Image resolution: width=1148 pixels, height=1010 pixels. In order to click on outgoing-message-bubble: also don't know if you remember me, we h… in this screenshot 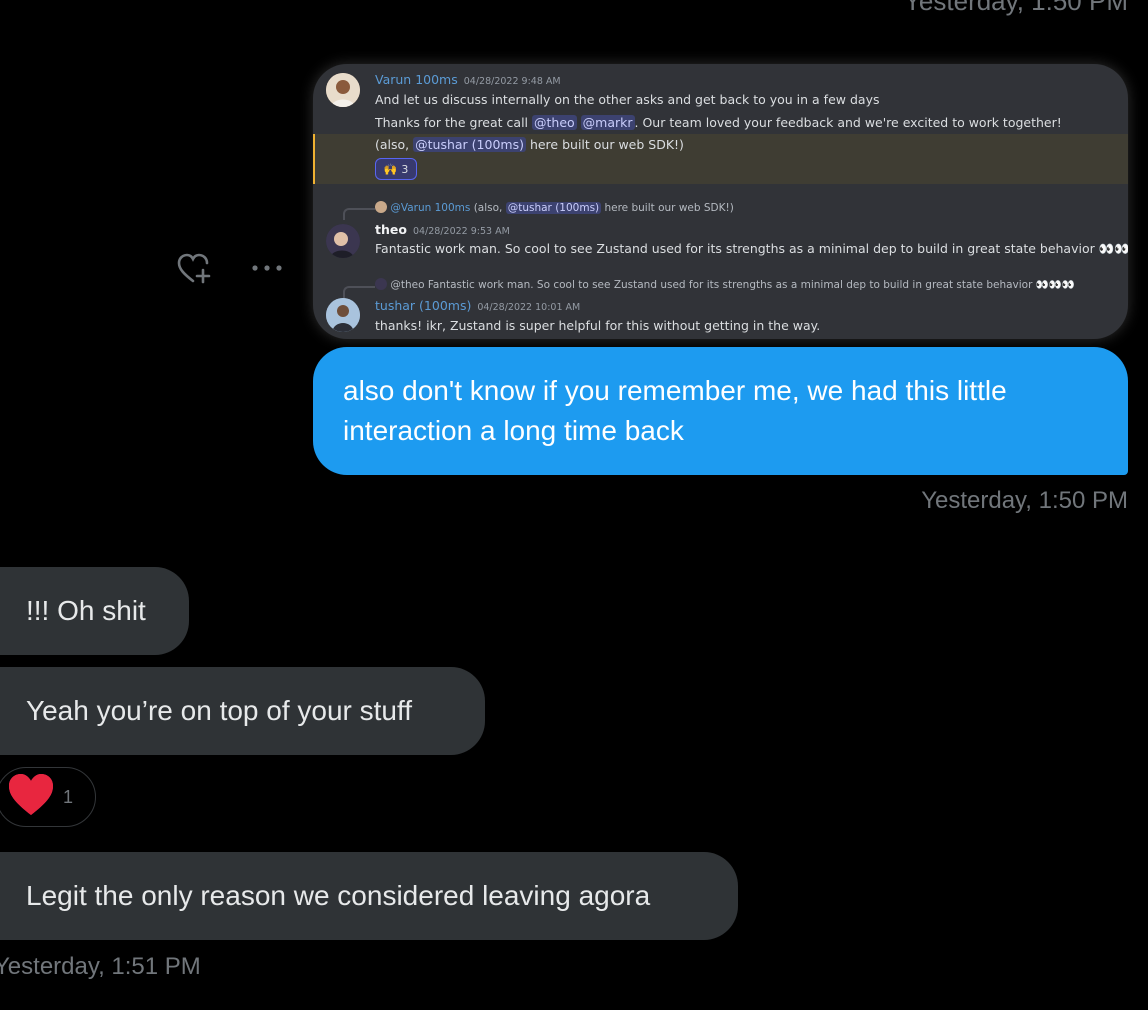, I will do `click(720, 411)`.